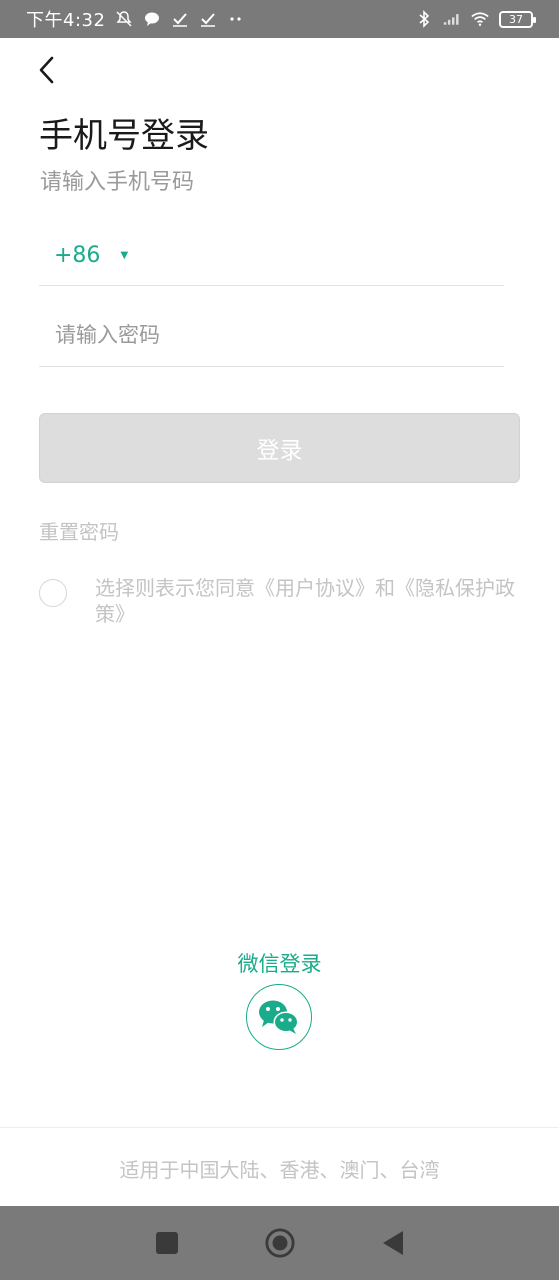 The width and height of the screenshot is (559, 1280). Describe the element at coordinates (124, 19) in the screenshot. I see `mute-icon` at that location.